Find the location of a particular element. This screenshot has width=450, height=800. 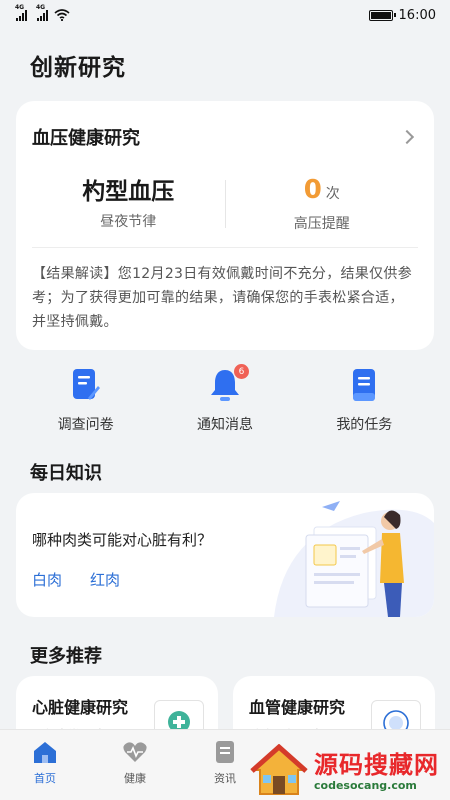

shortcut-questionnaire: 调查问卷 is located at coordinates (85, 401).